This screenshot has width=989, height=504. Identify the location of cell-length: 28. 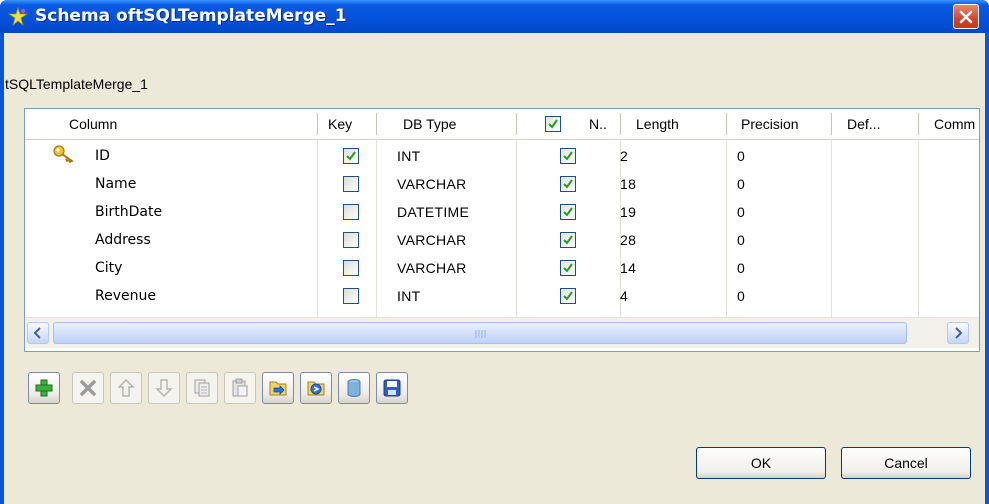
(628, 240).